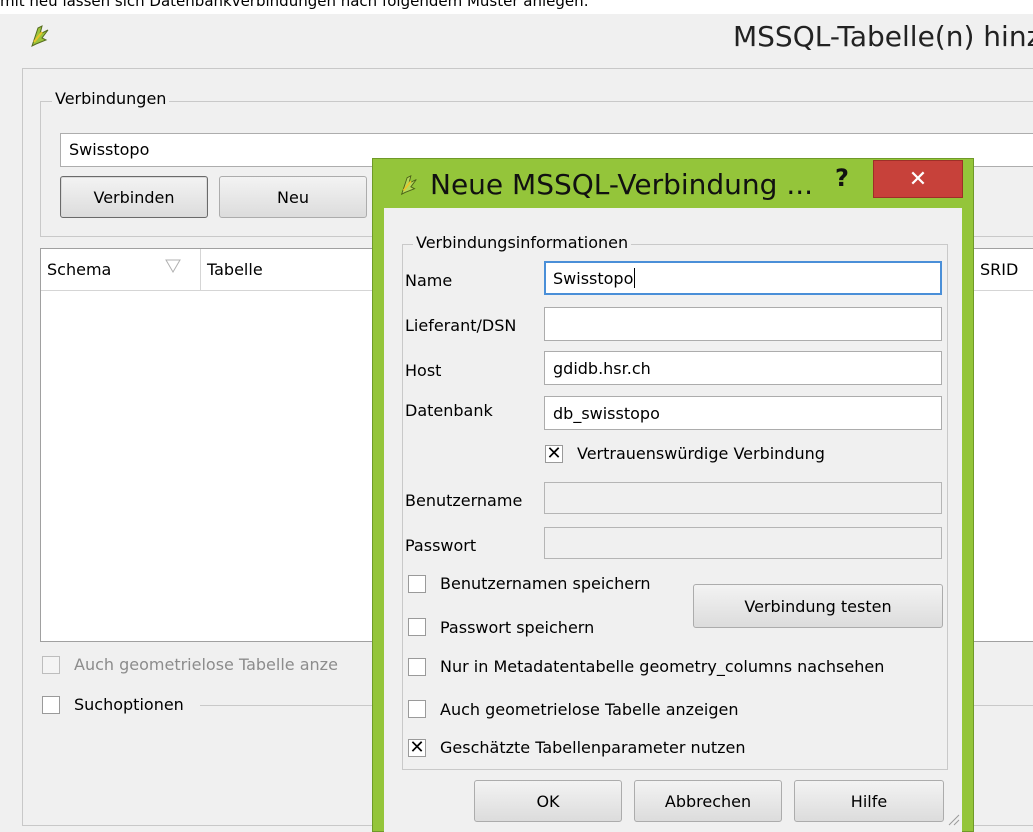  Describe the element at coordinates (545, 583) in the screenshot. I see `save-username-label: Benutzernamen speichern` at that location.